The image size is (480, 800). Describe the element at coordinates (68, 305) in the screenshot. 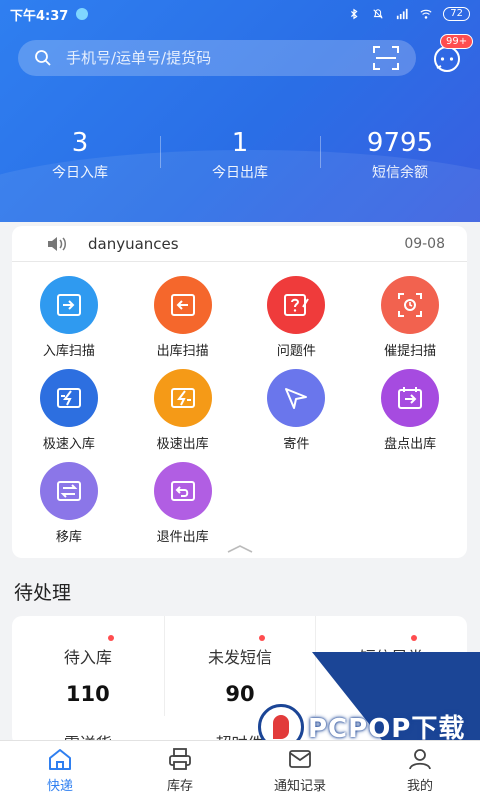

I see `scan-in-icon` at that location.